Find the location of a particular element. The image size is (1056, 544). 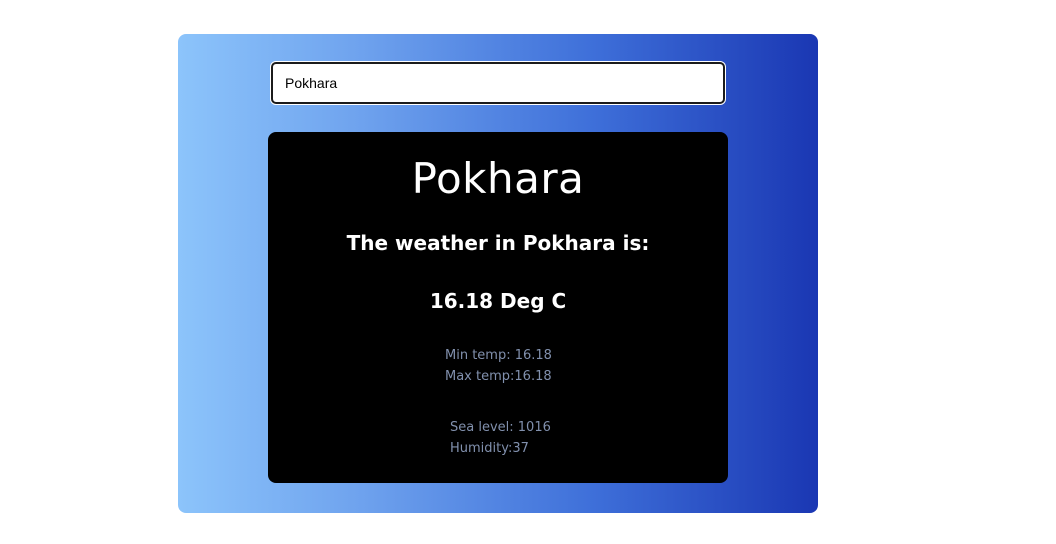

sea-level: Sea level: 1016 is located at coordinates (500, 427).